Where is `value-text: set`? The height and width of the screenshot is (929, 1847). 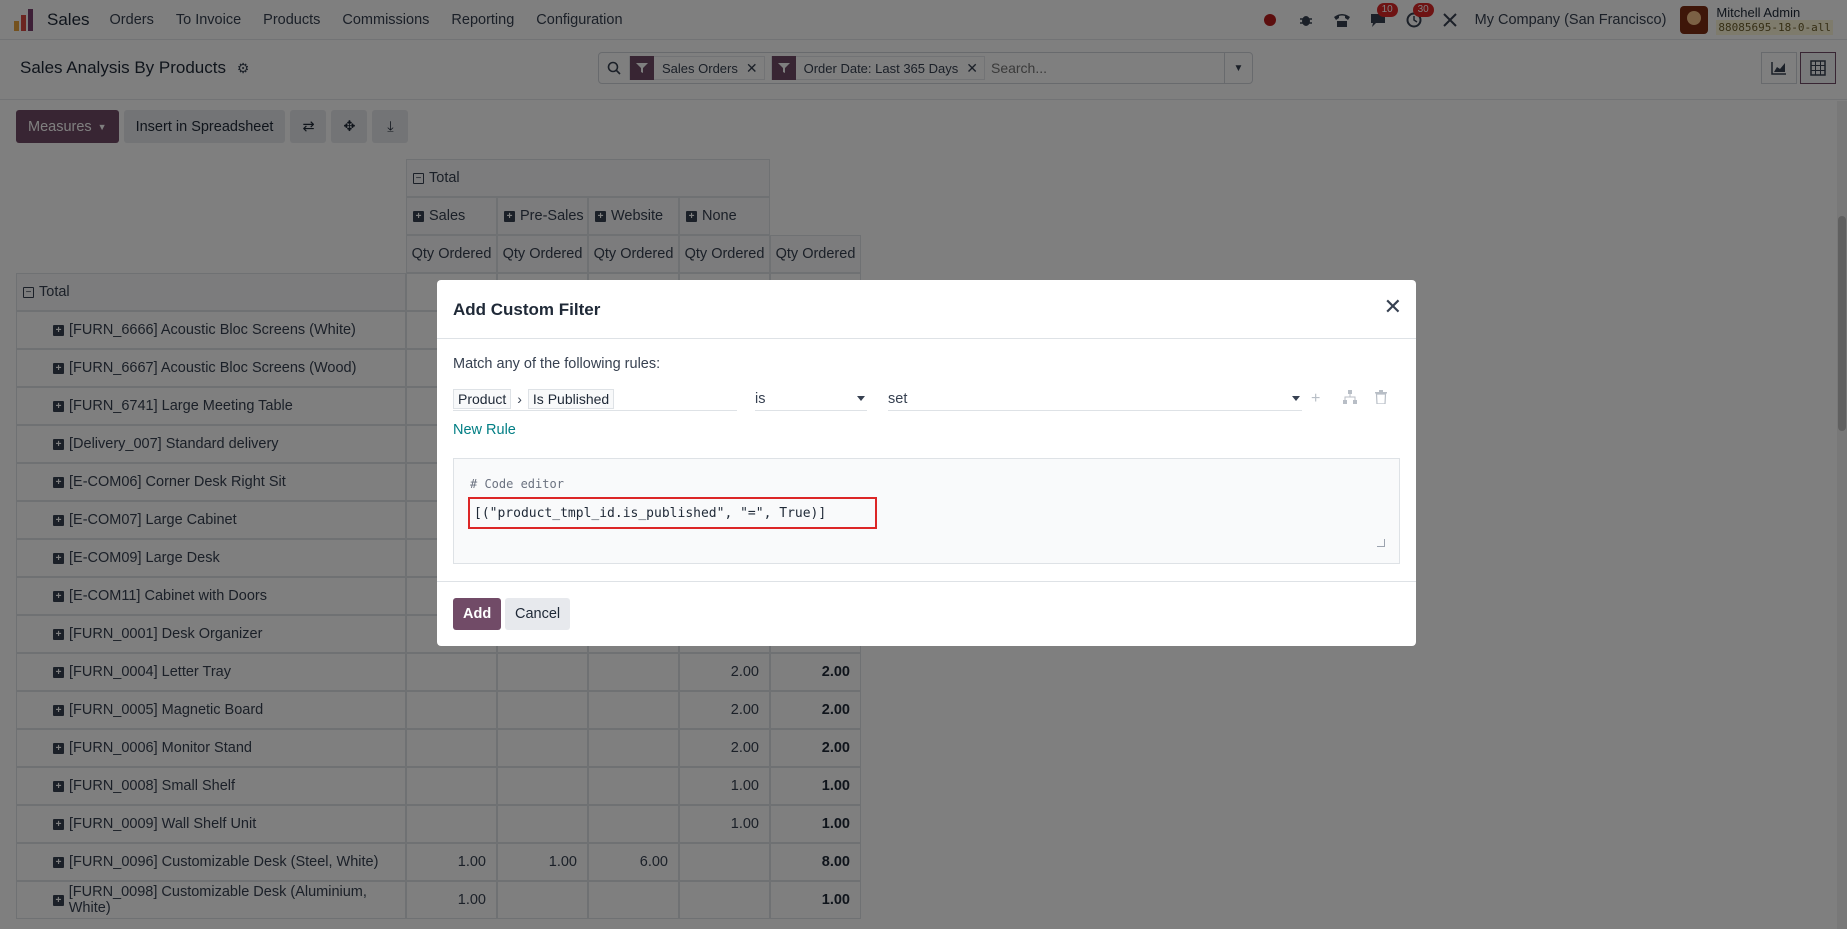 value-text: set is located at coordinates (898, 398).